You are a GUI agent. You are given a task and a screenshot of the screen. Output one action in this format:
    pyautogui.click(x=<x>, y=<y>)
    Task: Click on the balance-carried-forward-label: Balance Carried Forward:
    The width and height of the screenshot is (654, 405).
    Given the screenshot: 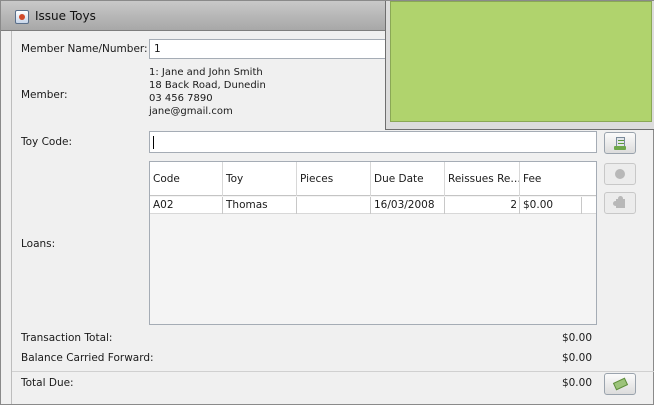 What is the action you would take?
    pyautogui.click(x=87, y=358)
    